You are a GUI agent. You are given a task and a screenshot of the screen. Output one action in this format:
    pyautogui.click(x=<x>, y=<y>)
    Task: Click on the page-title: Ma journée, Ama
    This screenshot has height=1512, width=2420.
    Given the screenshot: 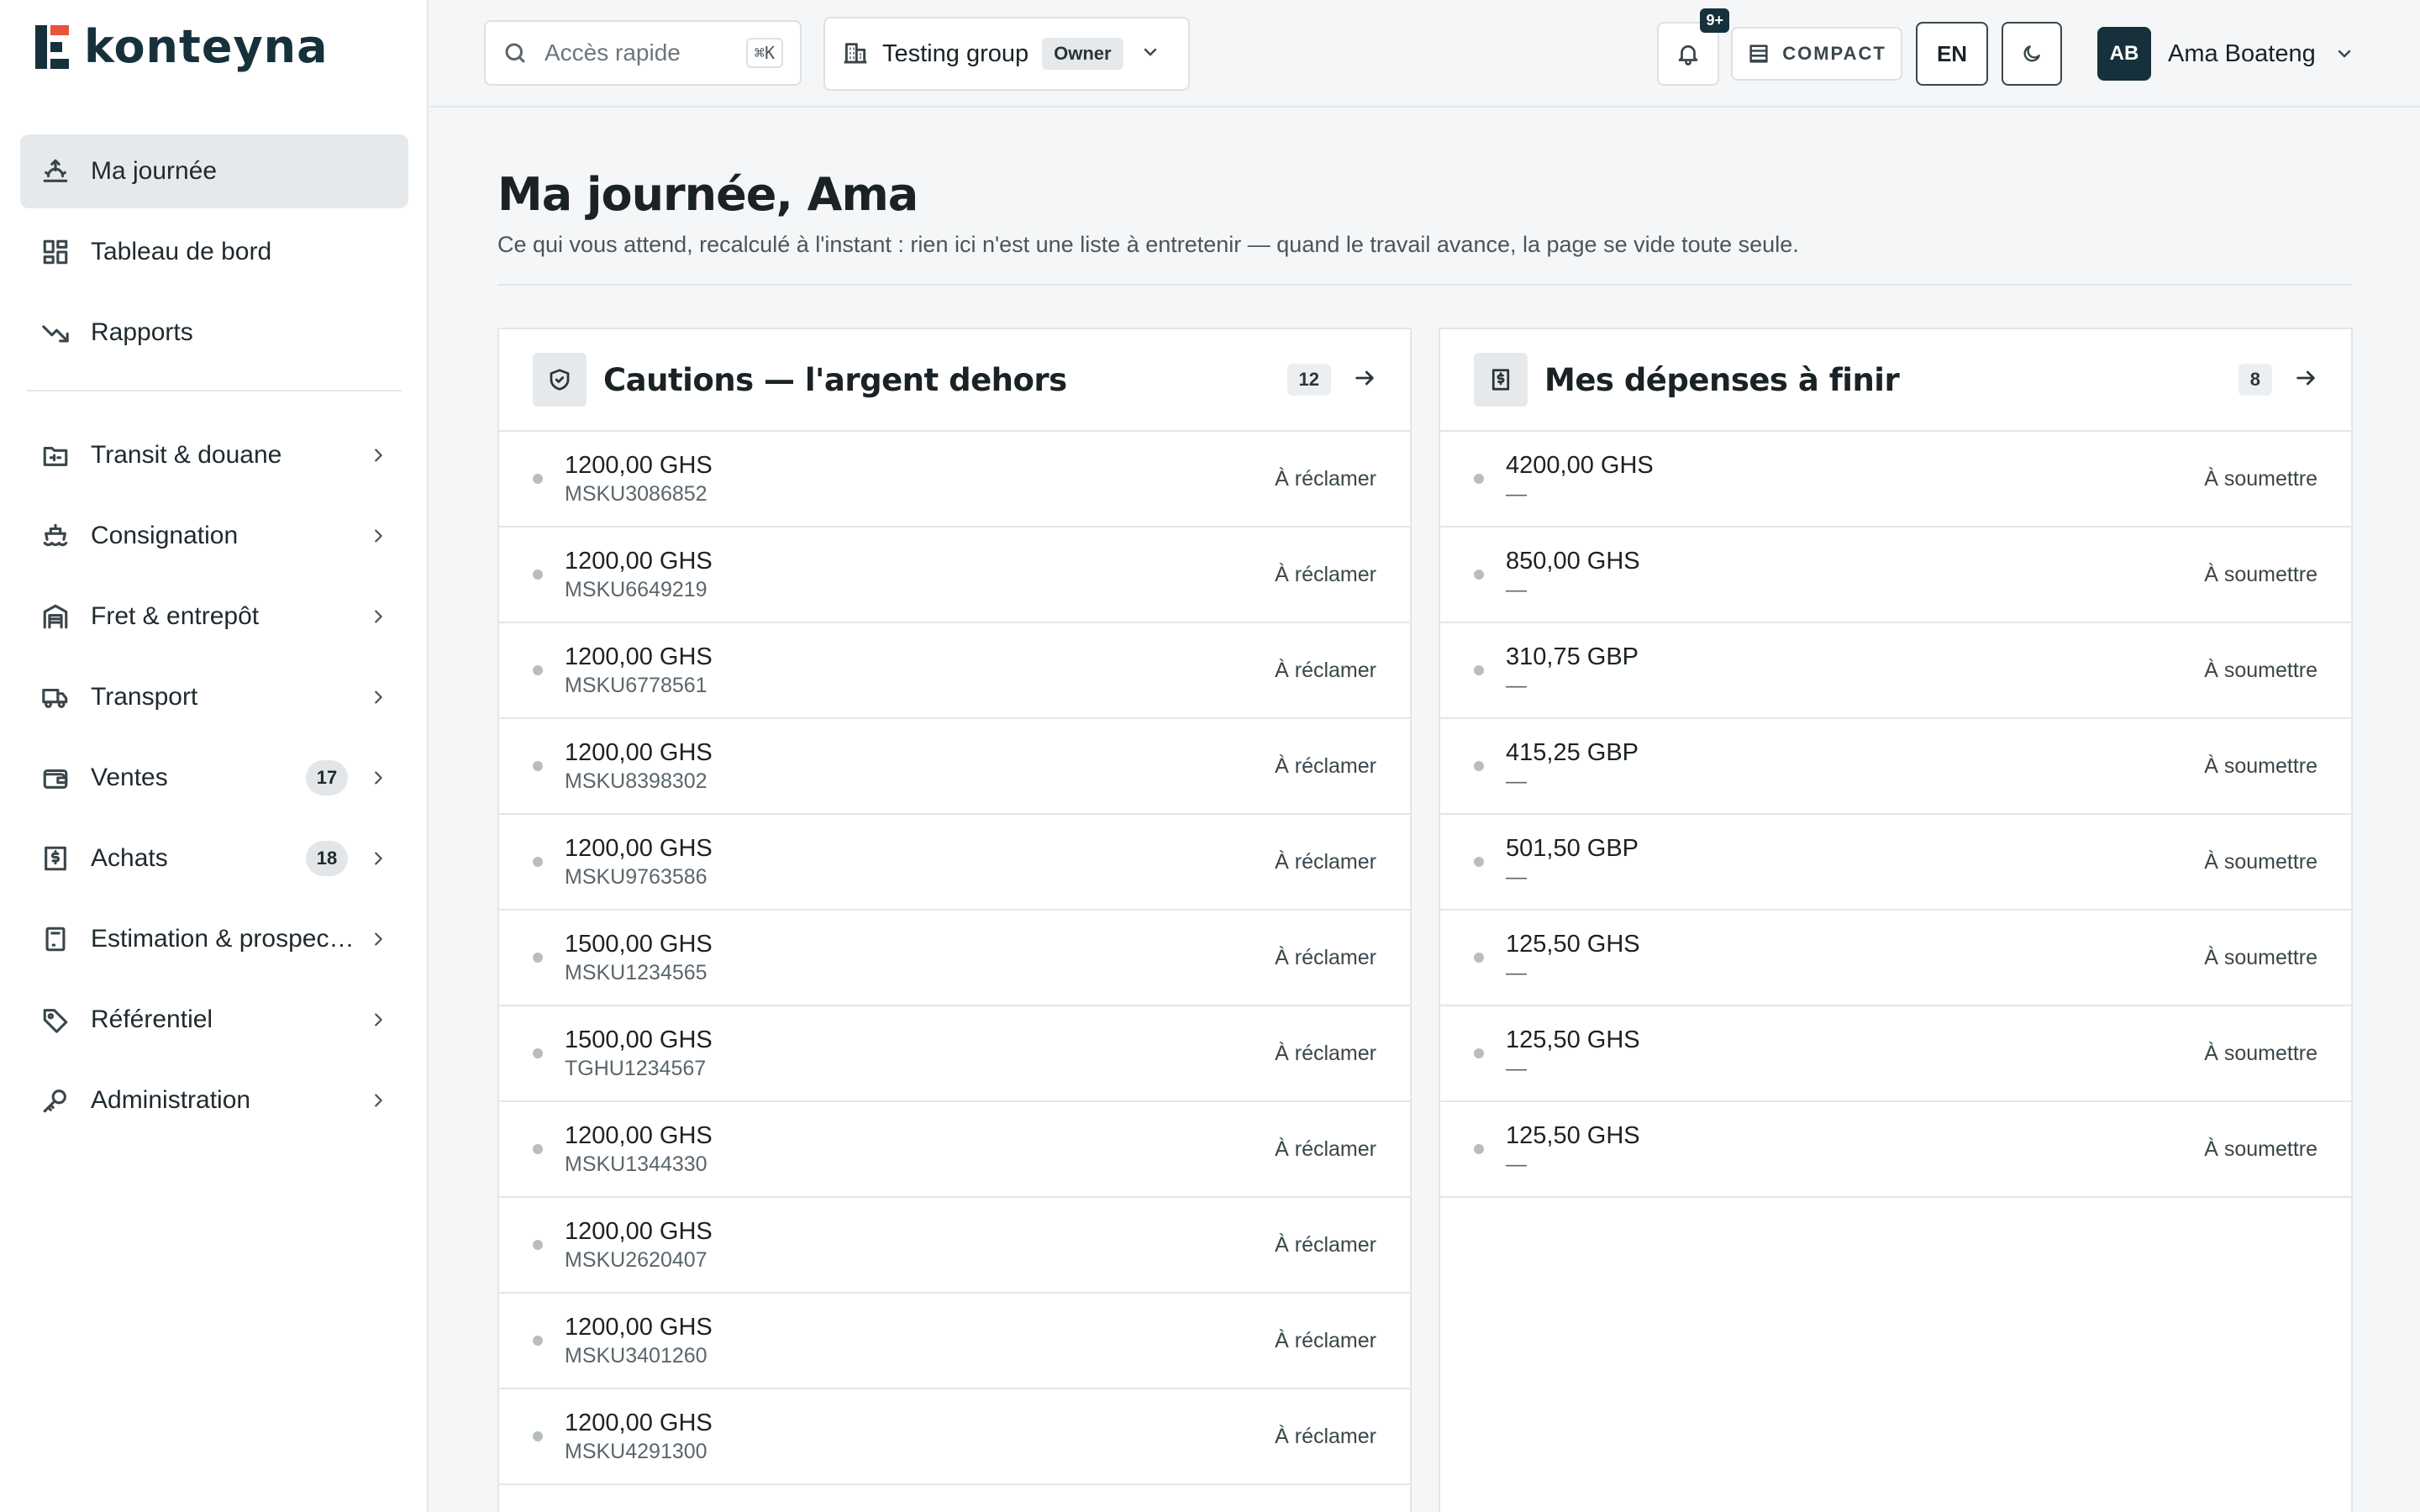 What is the action you would take?
    pyautogui.click(x=707, y=194)
    